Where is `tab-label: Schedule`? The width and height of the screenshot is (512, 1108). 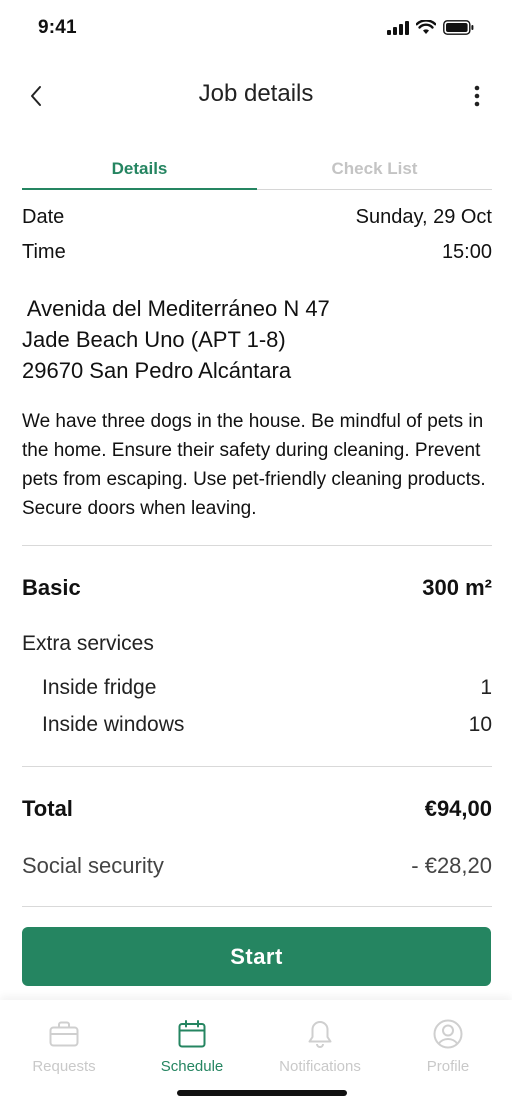 tab-label: Schedule is located at coordinates (192, 1066).